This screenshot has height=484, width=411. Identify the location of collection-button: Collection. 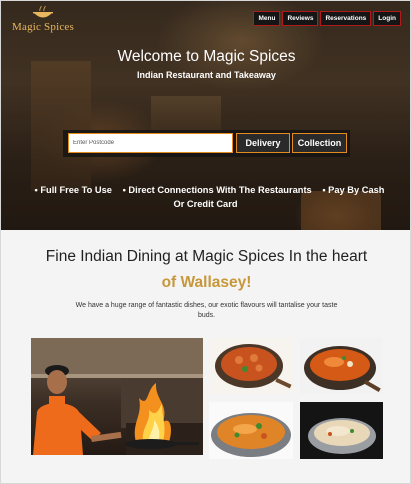
(319, 143).